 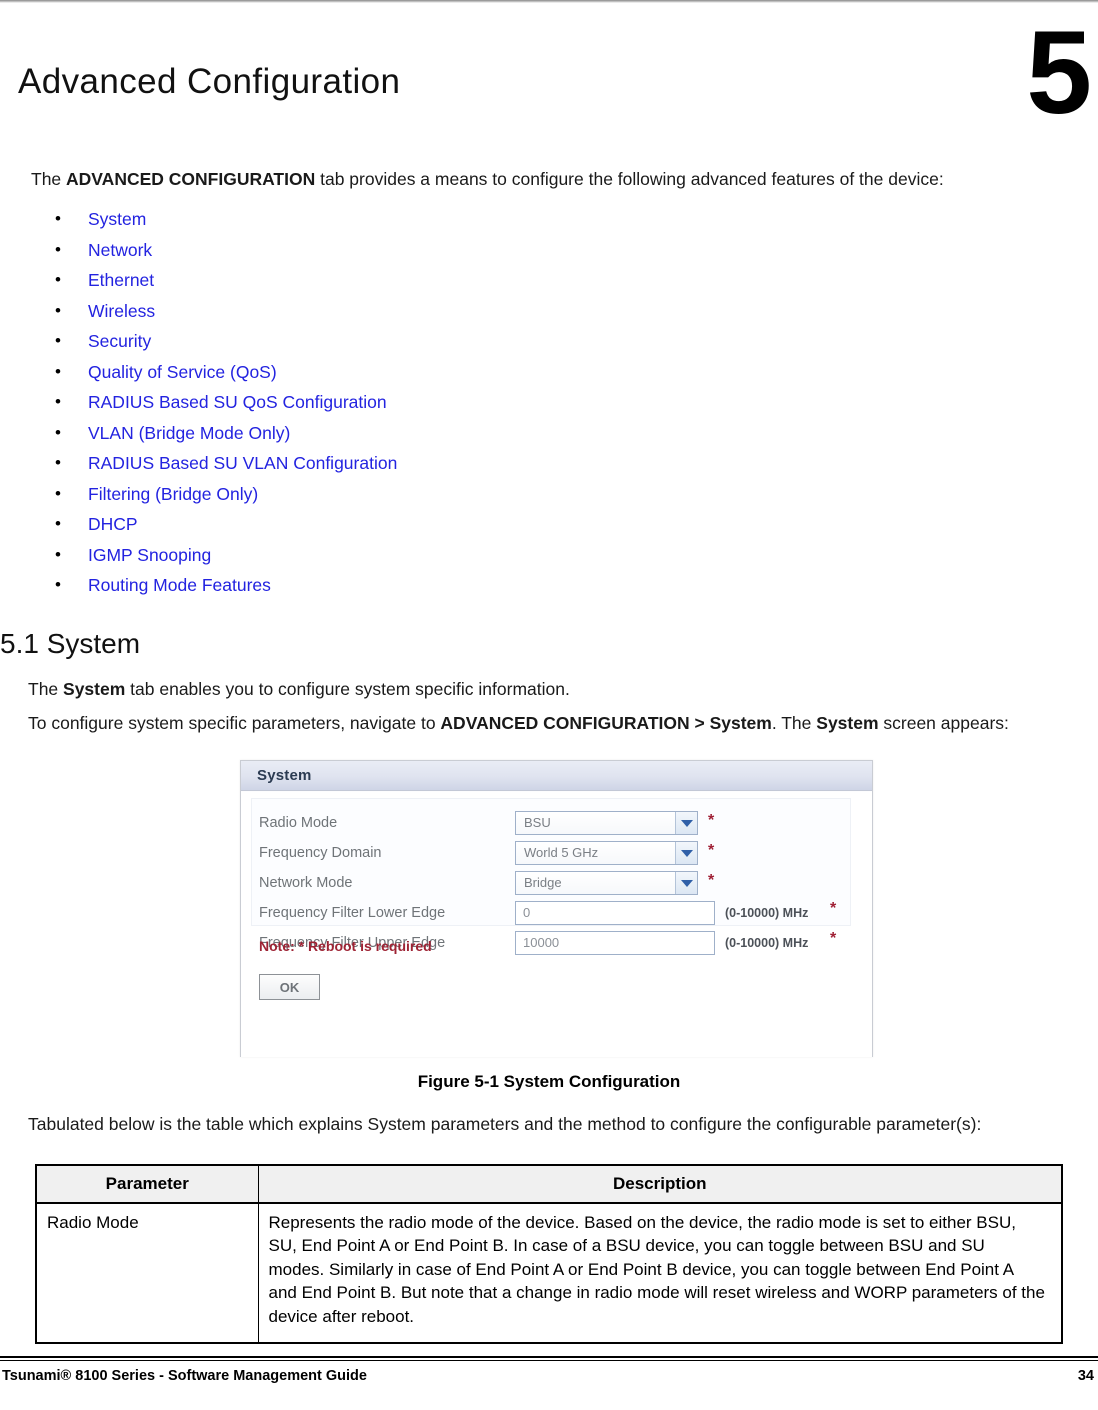 I want to click on frequency-filter-lower-edge-value: 0, so click(x=527, y=912).